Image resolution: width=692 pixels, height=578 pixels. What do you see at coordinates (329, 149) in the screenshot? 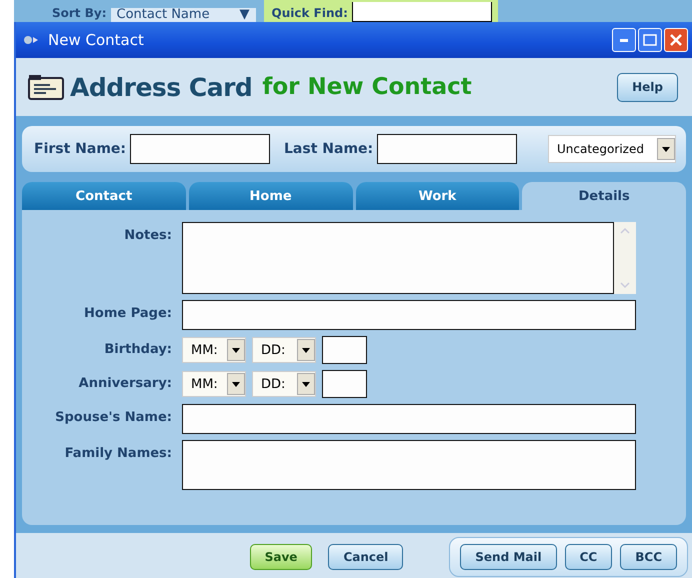
I see `last-name-label: Last Name:` at bounding box center [329, 149].